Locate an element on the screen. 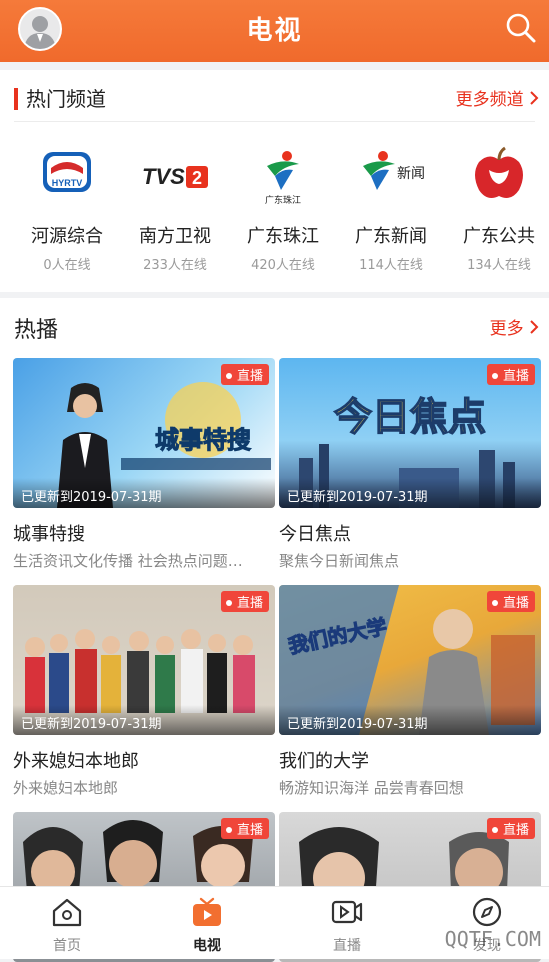 The image size is (549, 962). channel-item-heyuan: HYRTV 河源综合 0人在线 is located at coordinates (67, 209).